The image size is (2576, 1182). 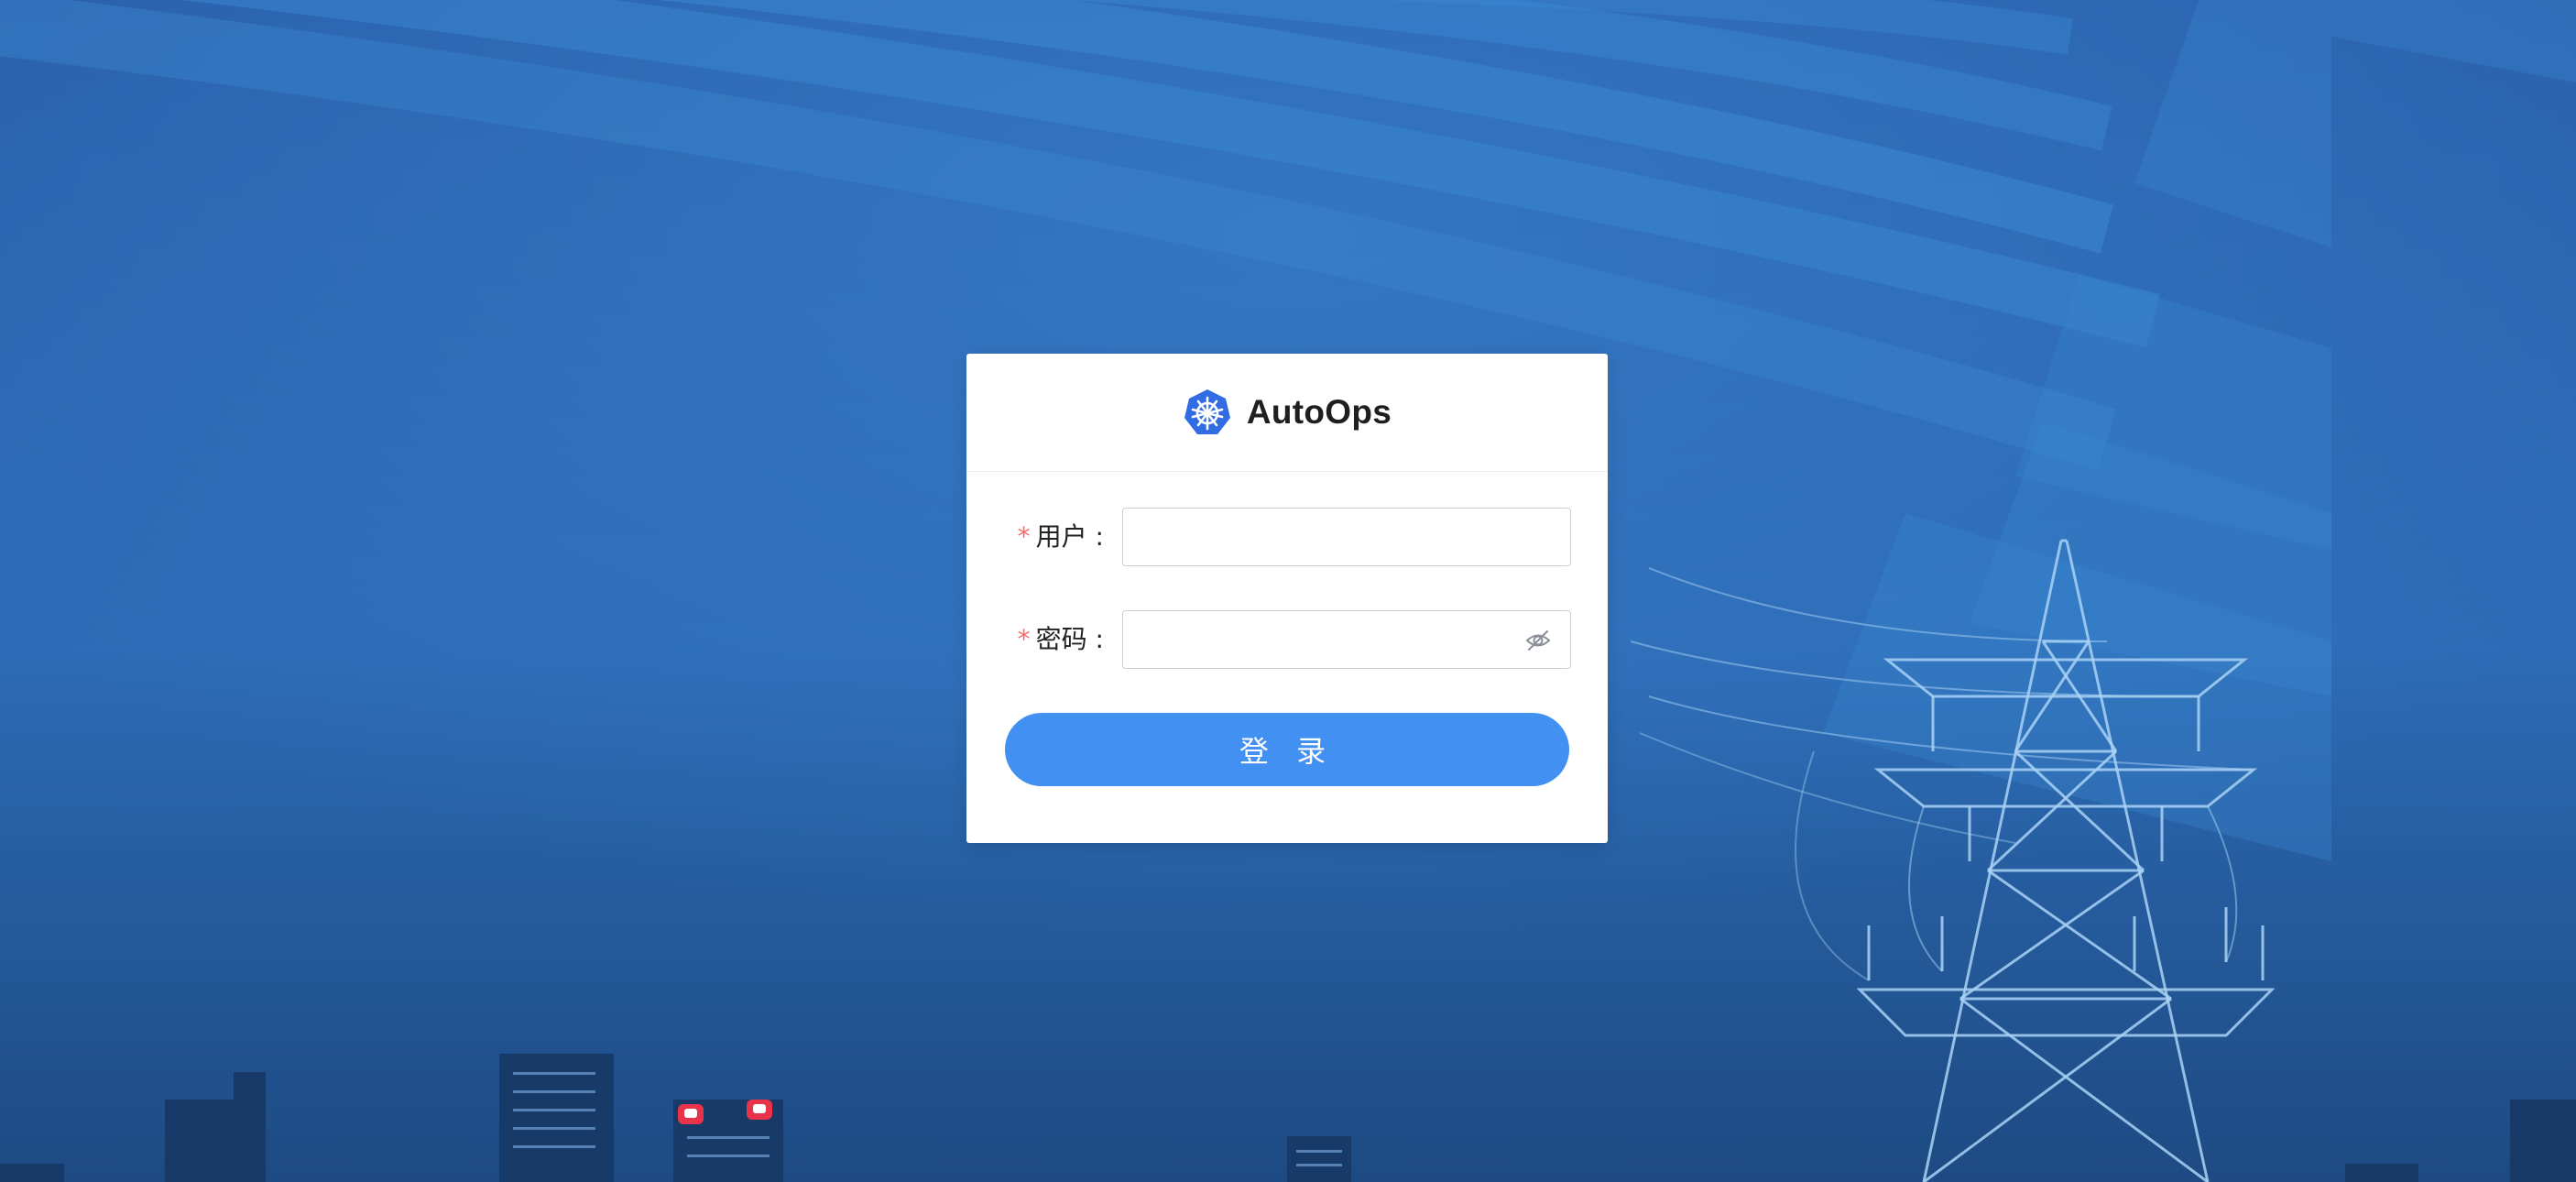 I want to click on password-row: * 密码 :, so click(x=1287, y=640).